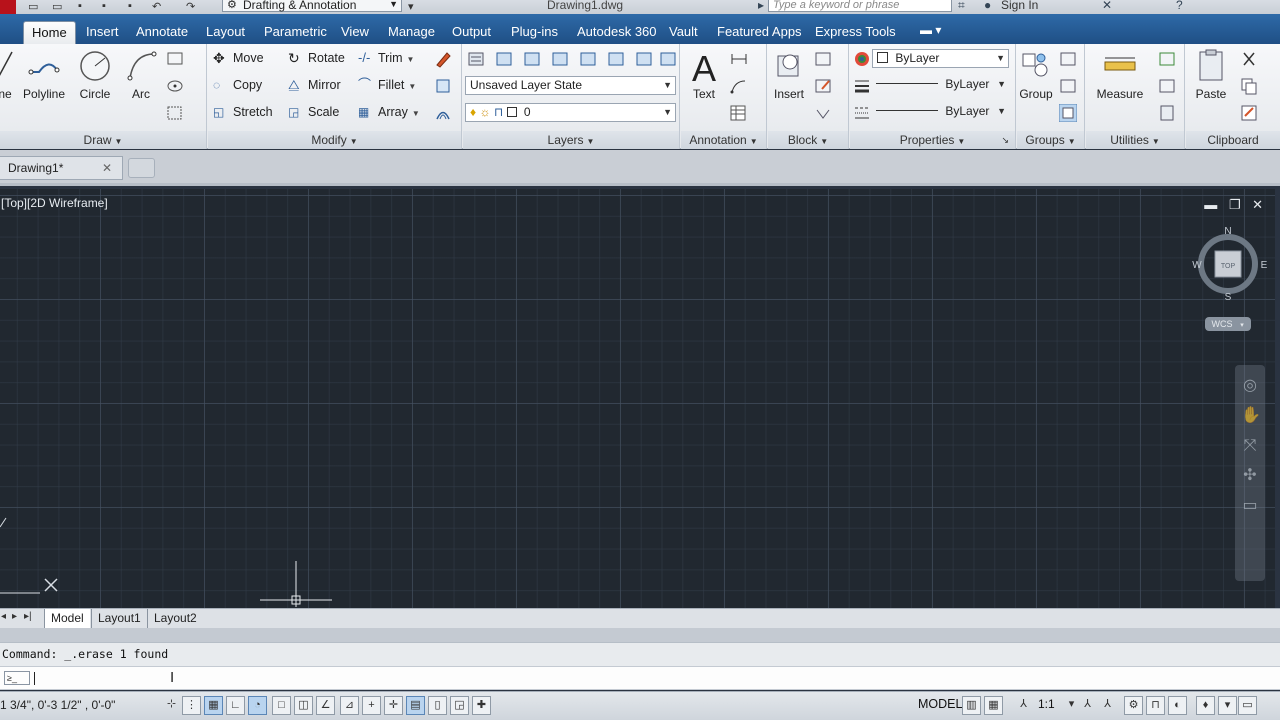  What do you see at coordinates (571, 140) in the screenshot?
I see `layers-panel-title: Layers ▼` at bounding box center [571, 140].